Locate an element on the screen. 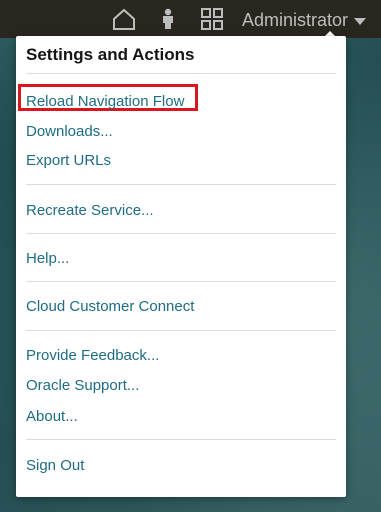 This screenshot has height=512, width=381. grid-icon is located at coordinates (212, 21).